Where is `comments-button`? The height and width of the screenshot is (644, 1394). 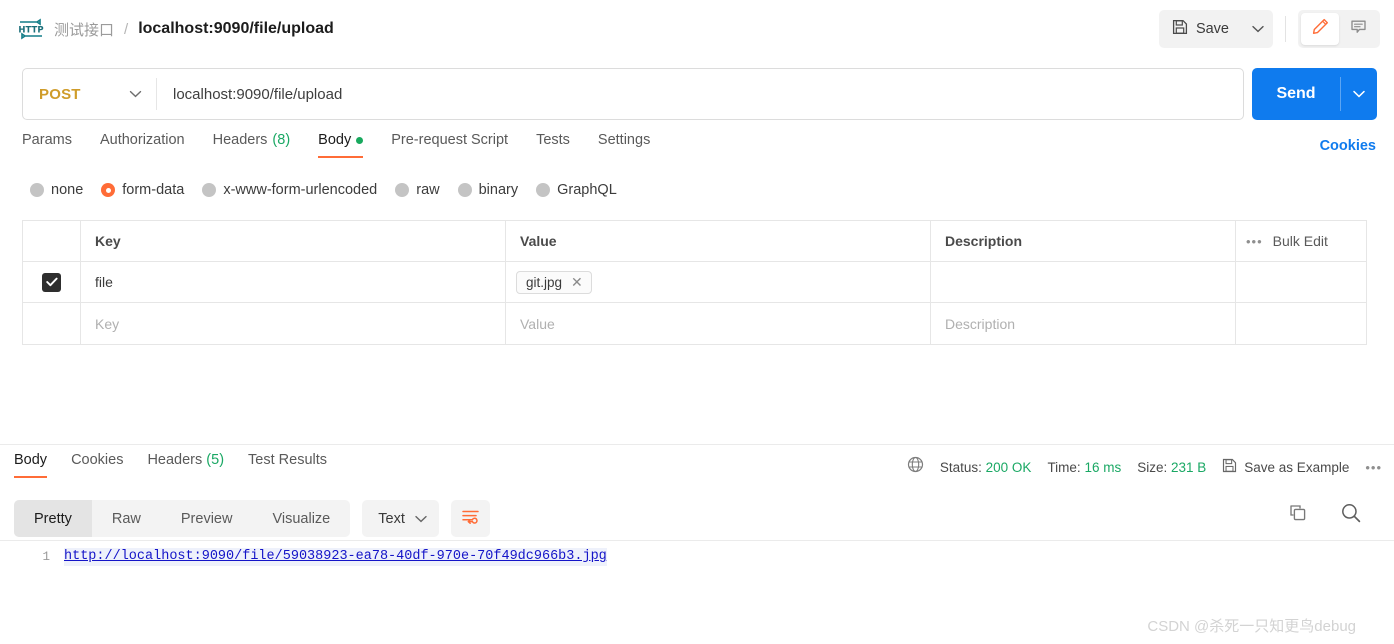
comments-button is located at coordinates (1358, 29).